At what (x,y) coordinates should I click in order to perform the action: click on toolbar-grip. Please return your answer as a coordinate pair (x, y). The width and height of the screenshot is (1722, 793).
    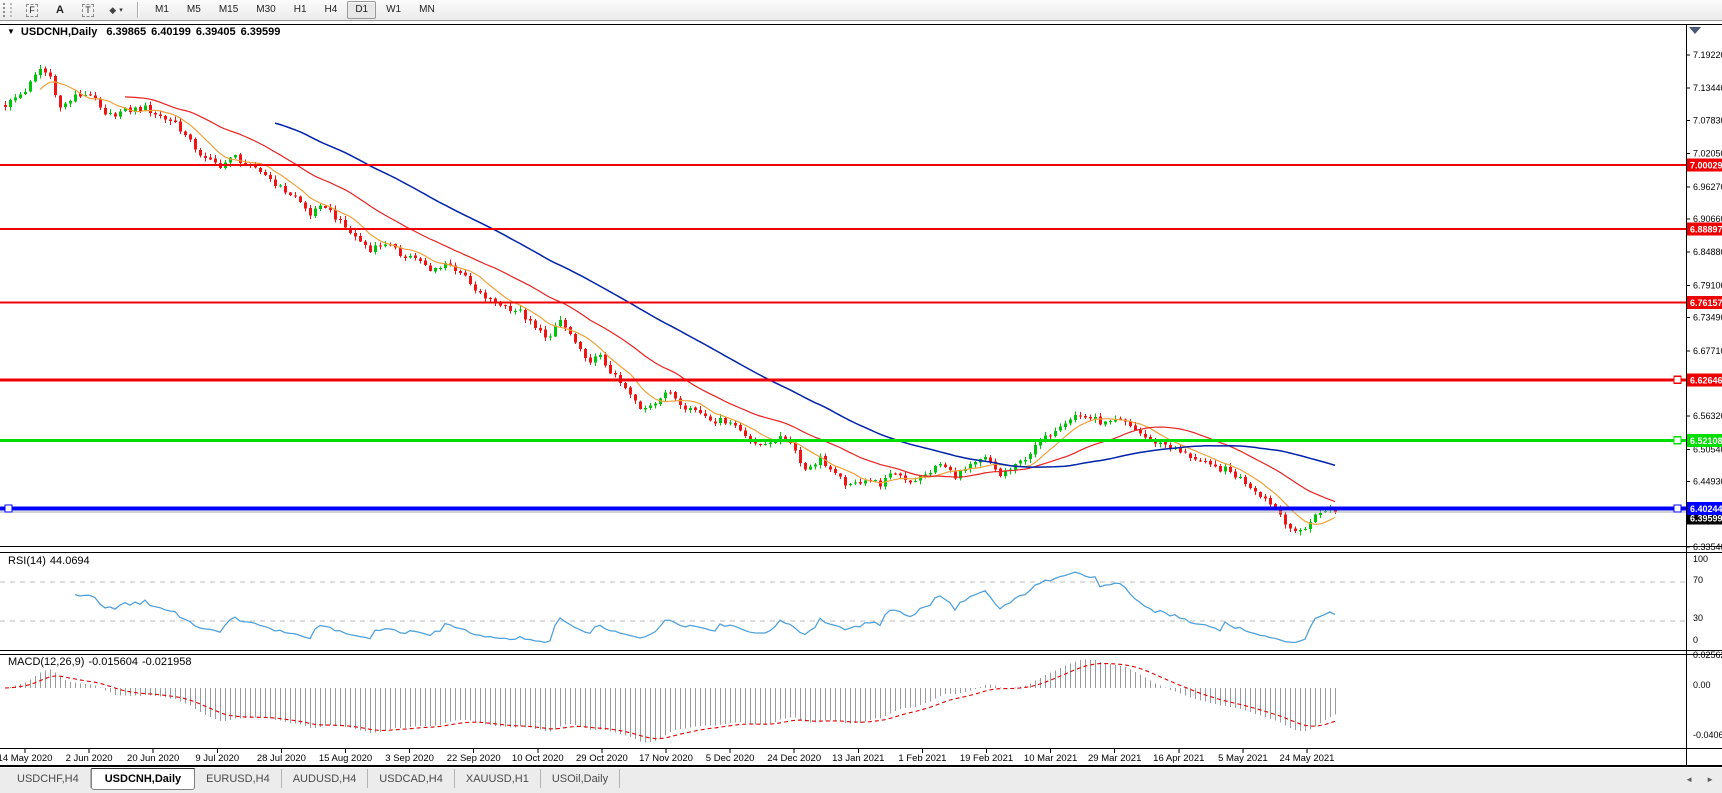
    Looking at the image, I should click on (7, 10).